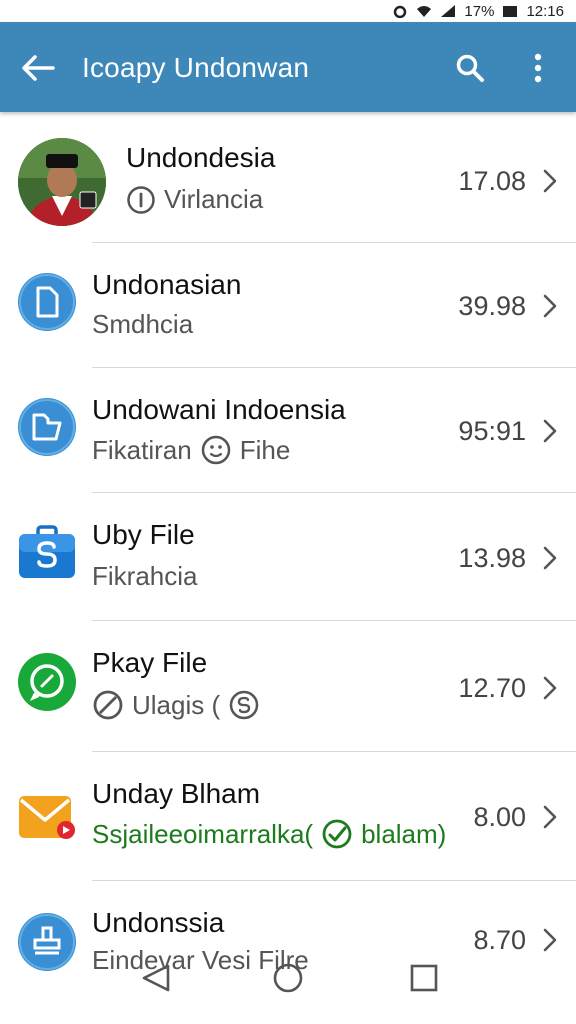 The width and height of the screenshot is (576, 1024). I want to click on nav-back-button, so click(156, 978).